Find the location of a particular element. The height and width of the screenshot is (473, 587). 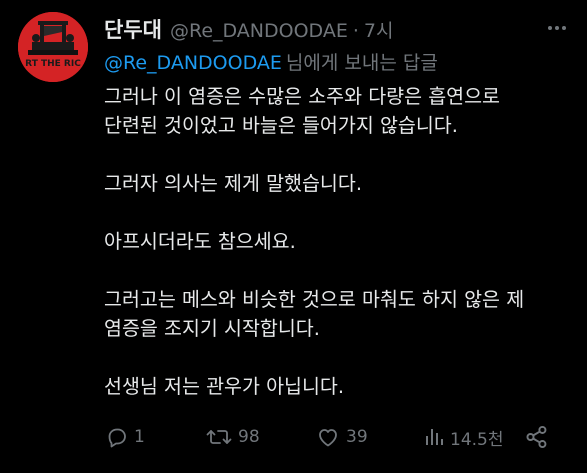

tweet-line: 그러자 의사는 제게 말했습니다. is located at coordinates (233, 183).